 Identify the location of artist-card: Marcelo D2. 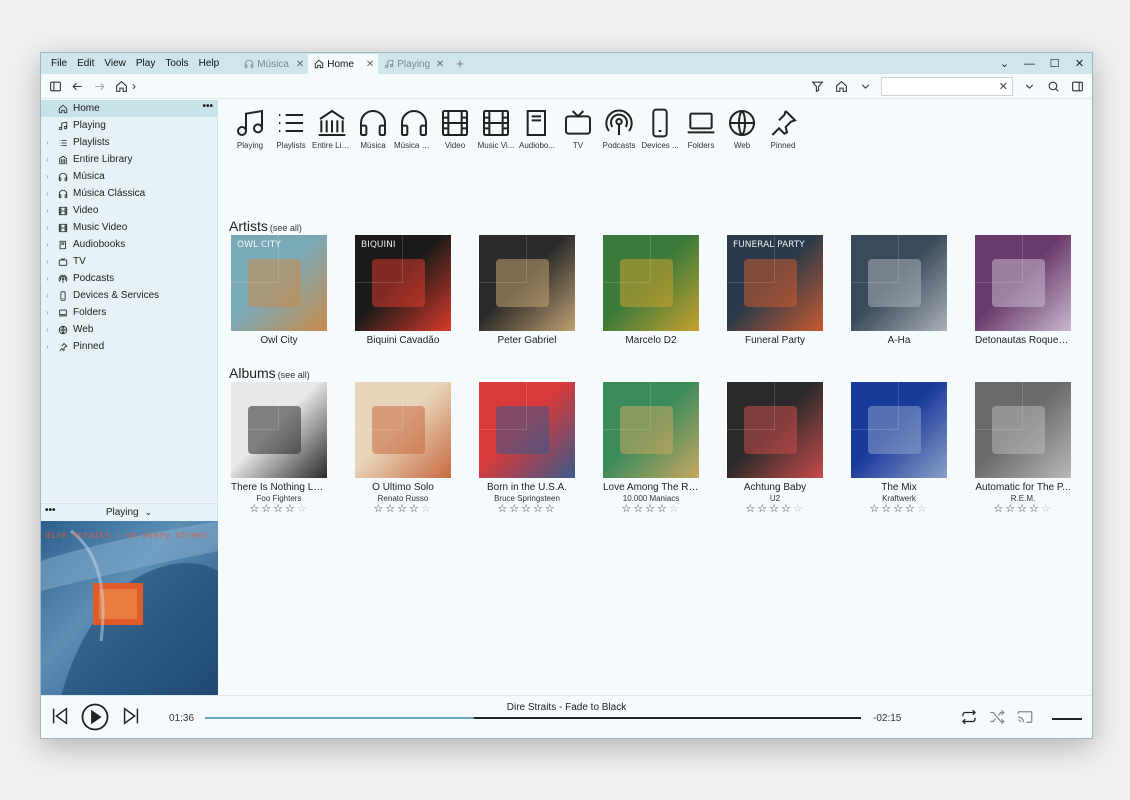
(651, 290).